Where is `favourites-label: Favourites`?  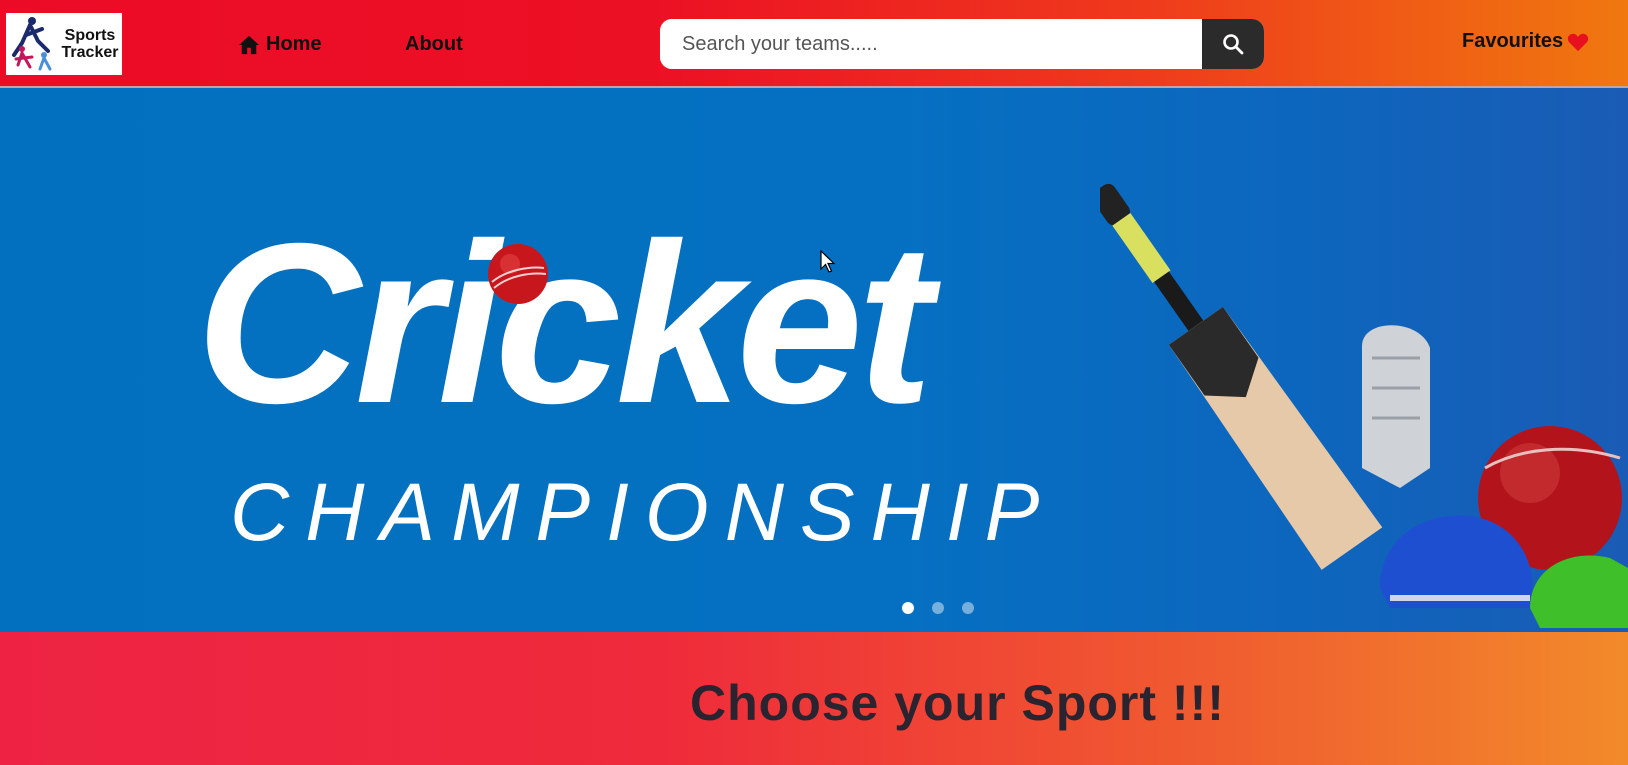 favourites-label: Favourites is located at coordinates (1513, 41).